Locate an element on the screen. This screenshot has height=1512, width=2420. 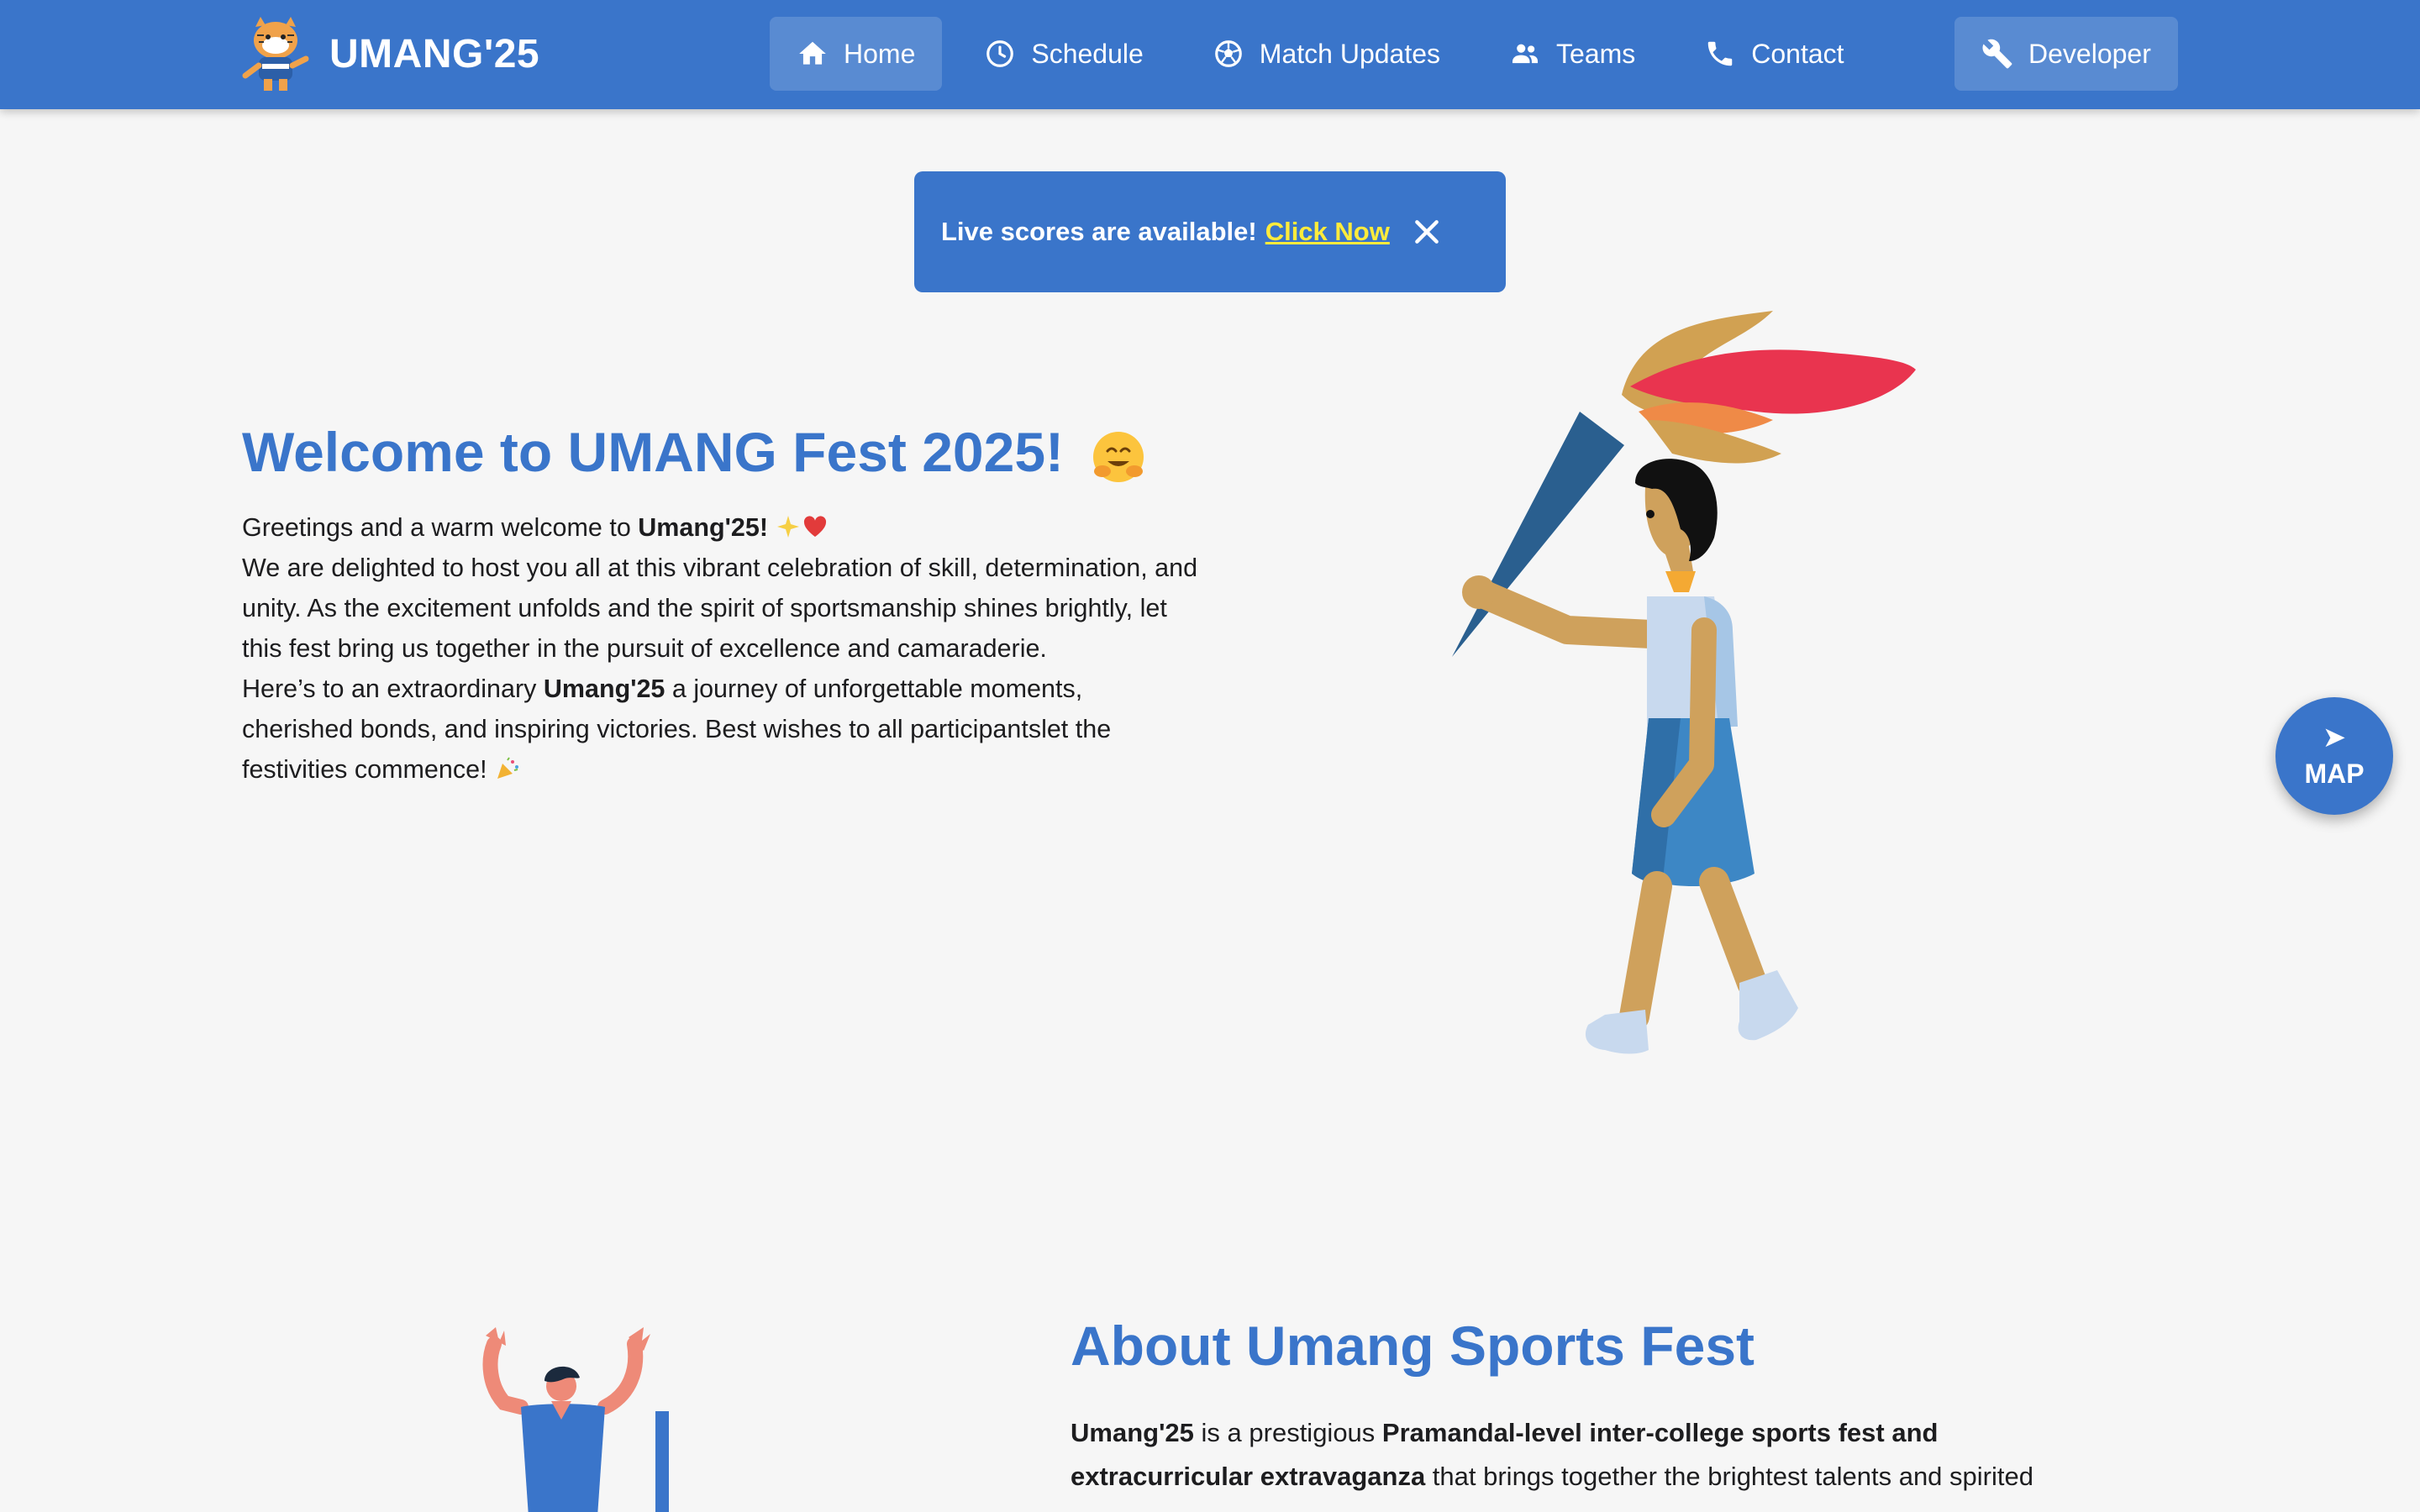
live-scores-toast: Live scores are available! Click Now is located at coordinates (1210, 231).